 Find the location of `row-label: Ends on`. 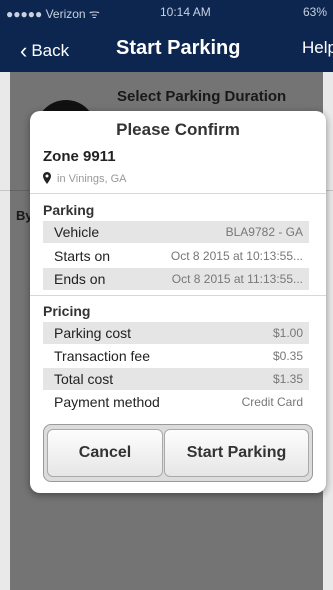

row-label: Ends on is located at coordinates (80, 279).